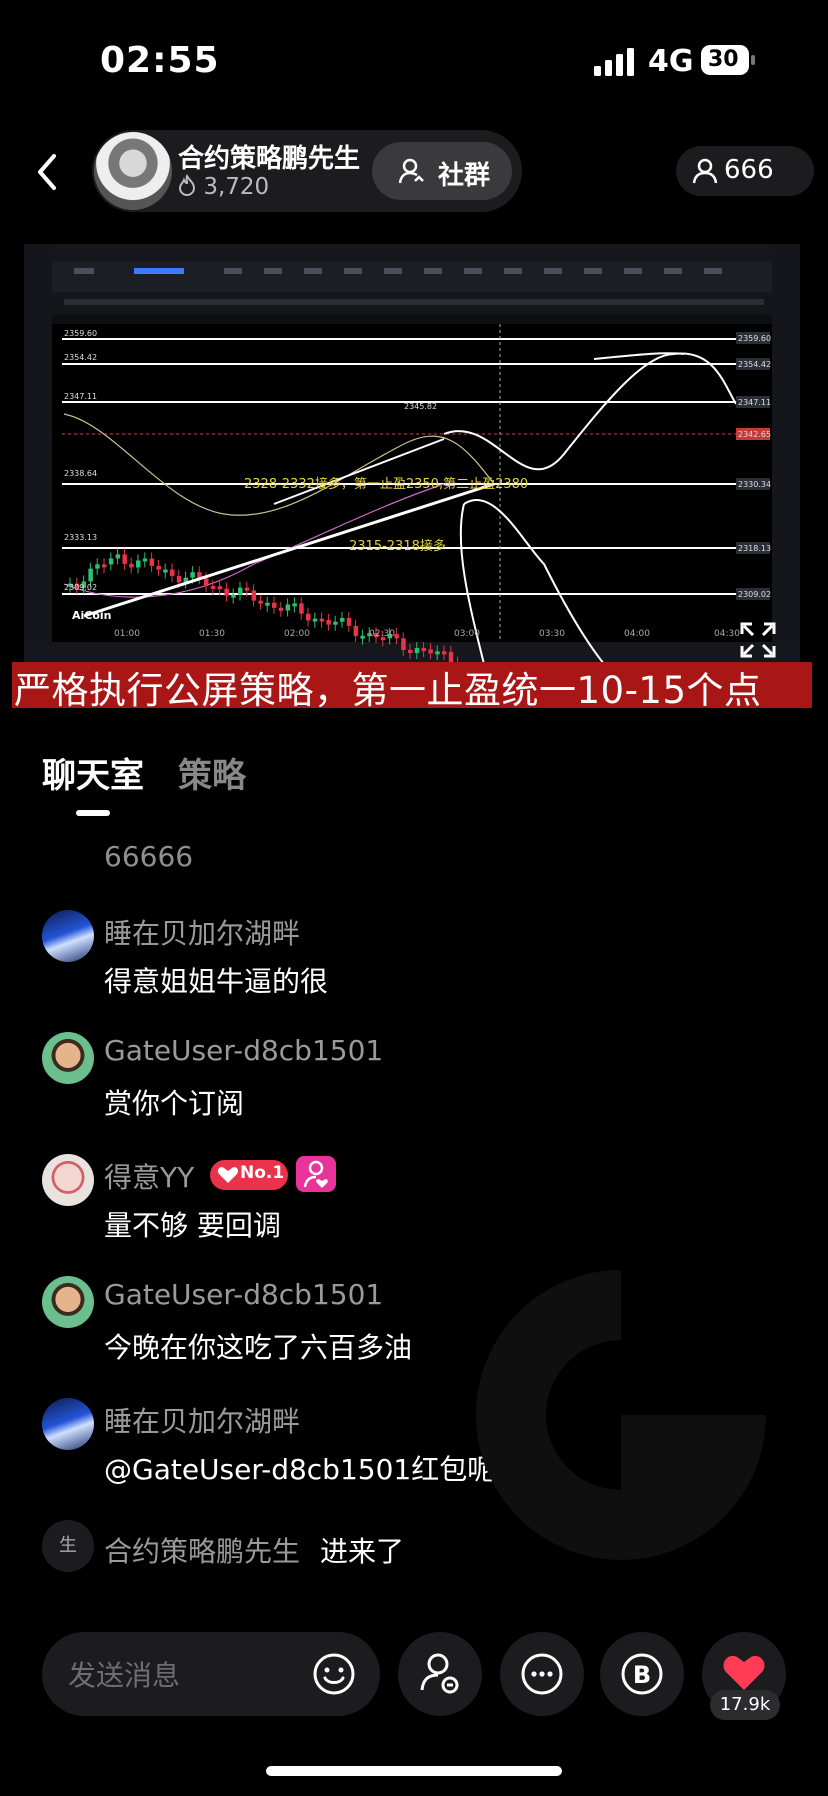 The height and width of the screenshot is (1796, 828). I want to click on host-fans-count: 3,720, so click(236, 187).